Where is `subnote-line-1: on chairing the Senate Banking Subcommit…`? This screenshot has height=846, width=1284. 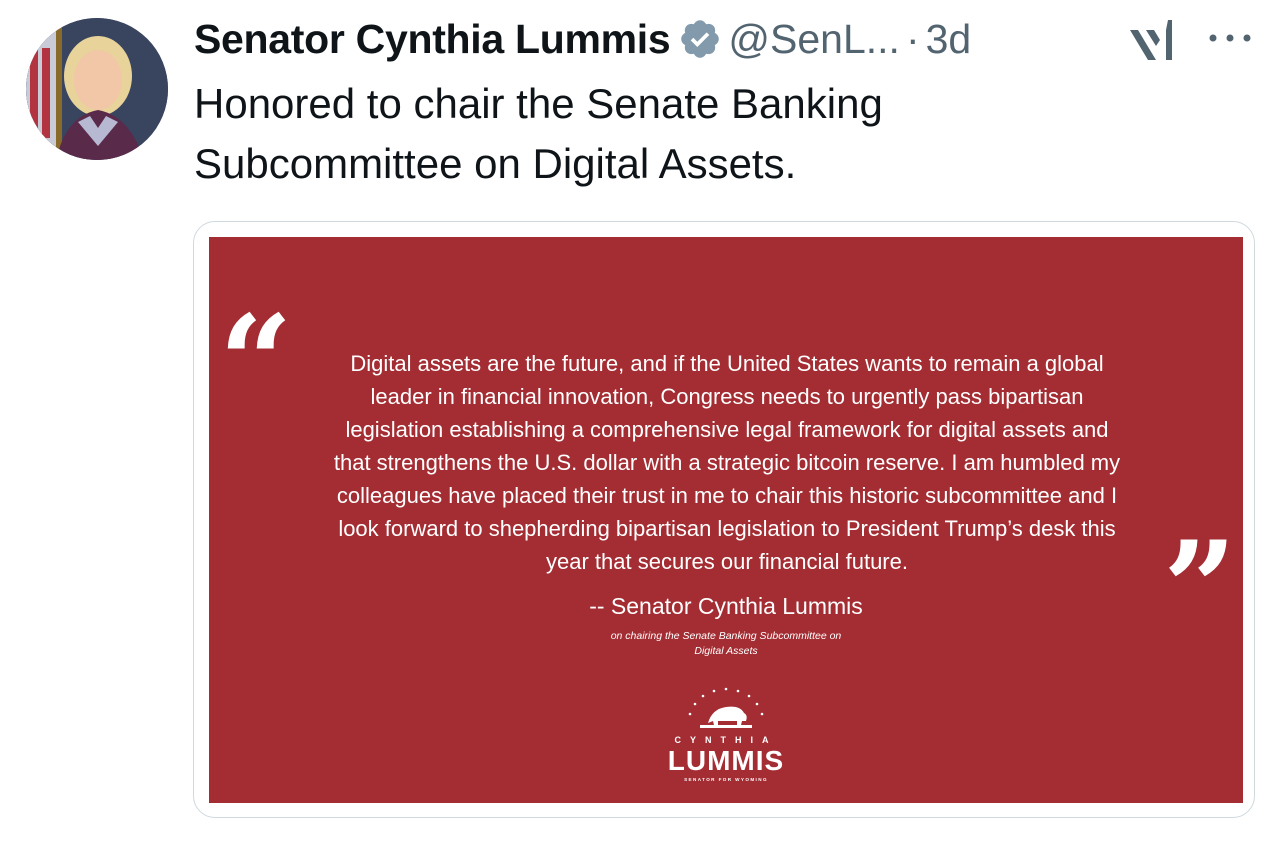 subnote-line-1: on chairing the Senate Banking Subcommit… is located at coordinates (726, 636).